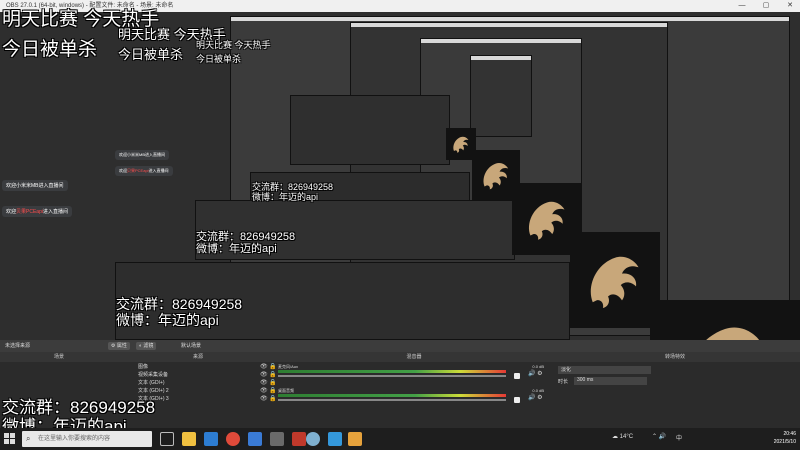  What do you see at coordinates (622, 436) in the screenshot?
I see `weather-indicator: ☁ 14°C` at bounding box center [622, 436].